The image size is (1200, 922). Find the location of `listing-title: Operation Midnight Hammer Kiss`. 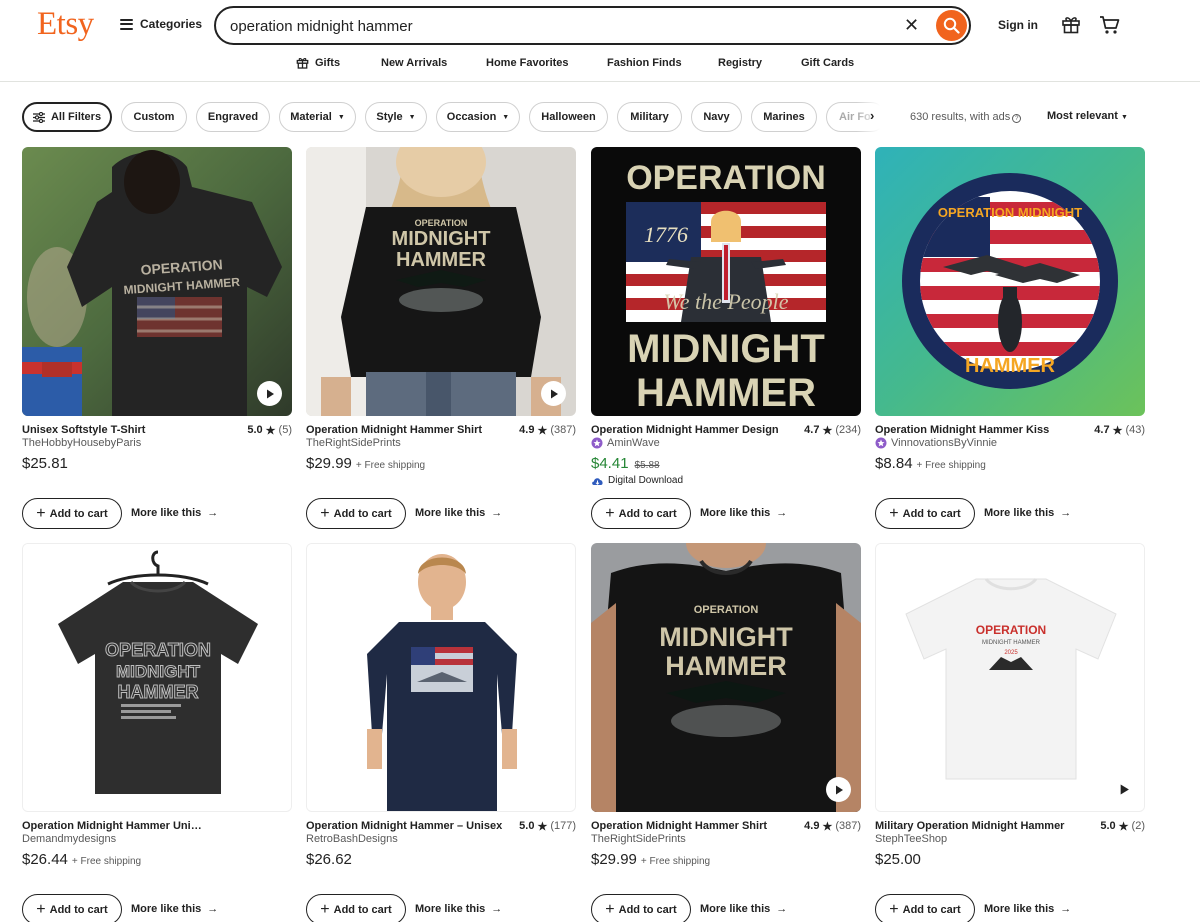

listing-title: Operation Midnight Hammer Kiss is located at coordinates (980, 430).